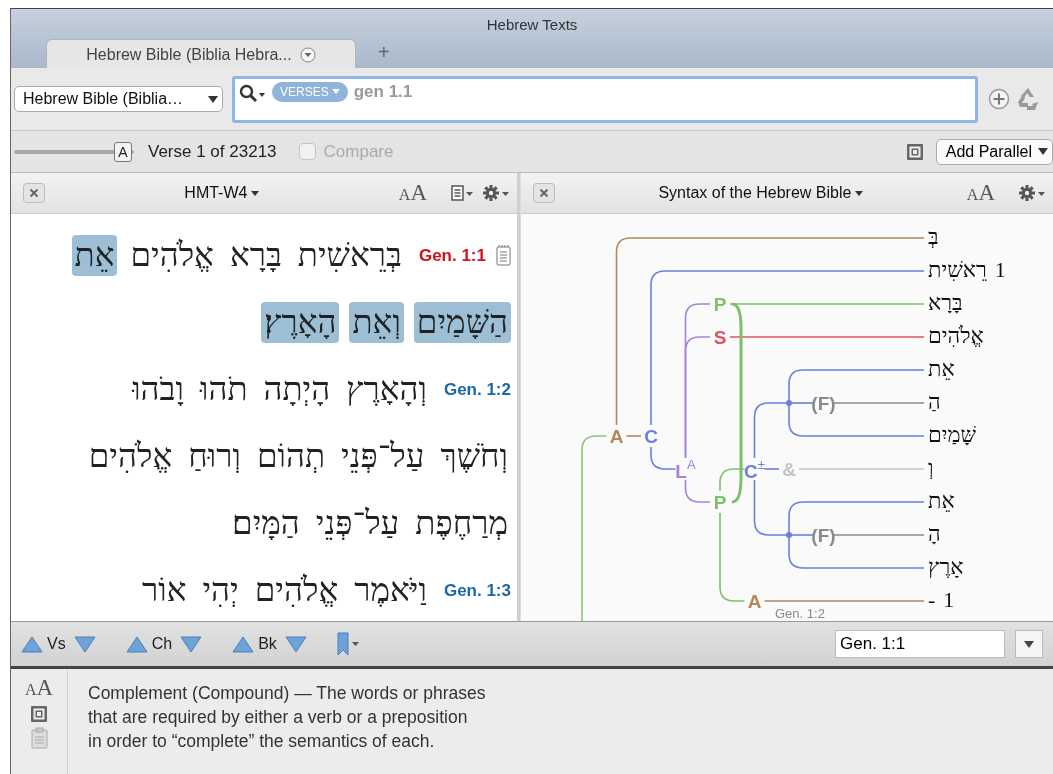 This screenshot has width=1053, height=774. Describe the element at coordinates (307, 54) in the screenshot. I see `dropdown-icon` at that location.